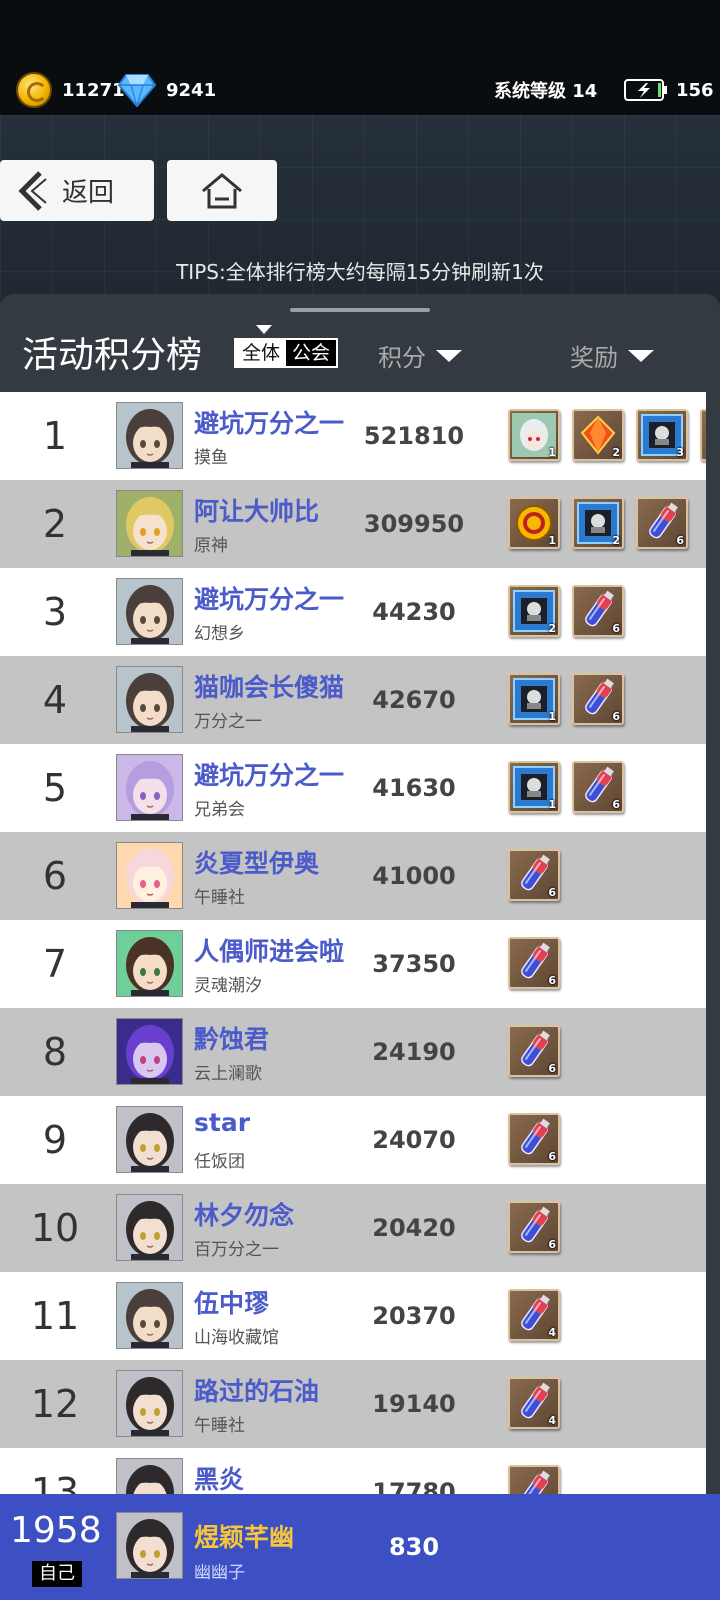  Describe the element at coordinates (55, 612) in the screenshot. I see `rank-number: 3` at that location.